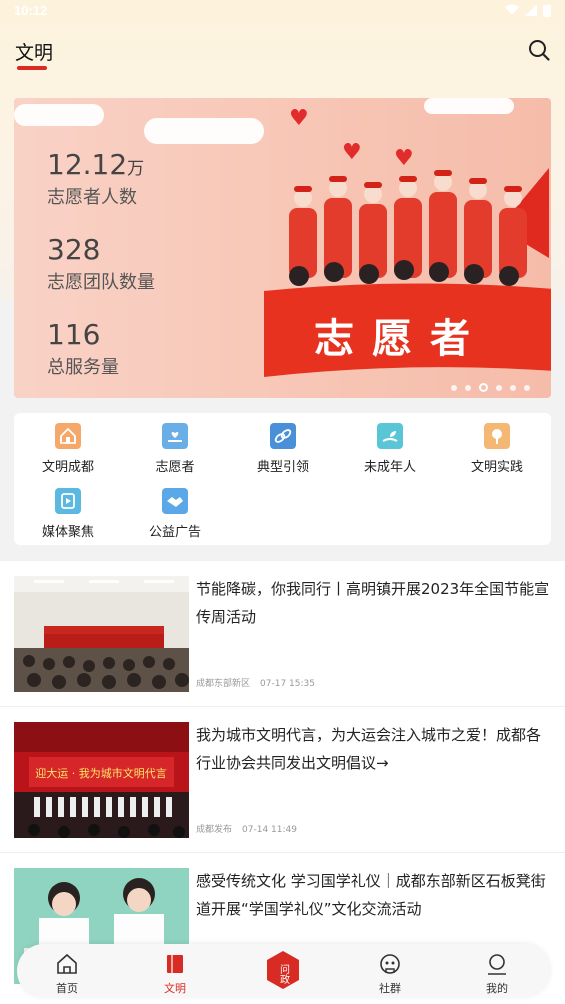 The width and height of the screenshot is (565, 1004). Describe the element at coordinates (175, 501) in the screenshot. I see `handshake-icon` at that location.